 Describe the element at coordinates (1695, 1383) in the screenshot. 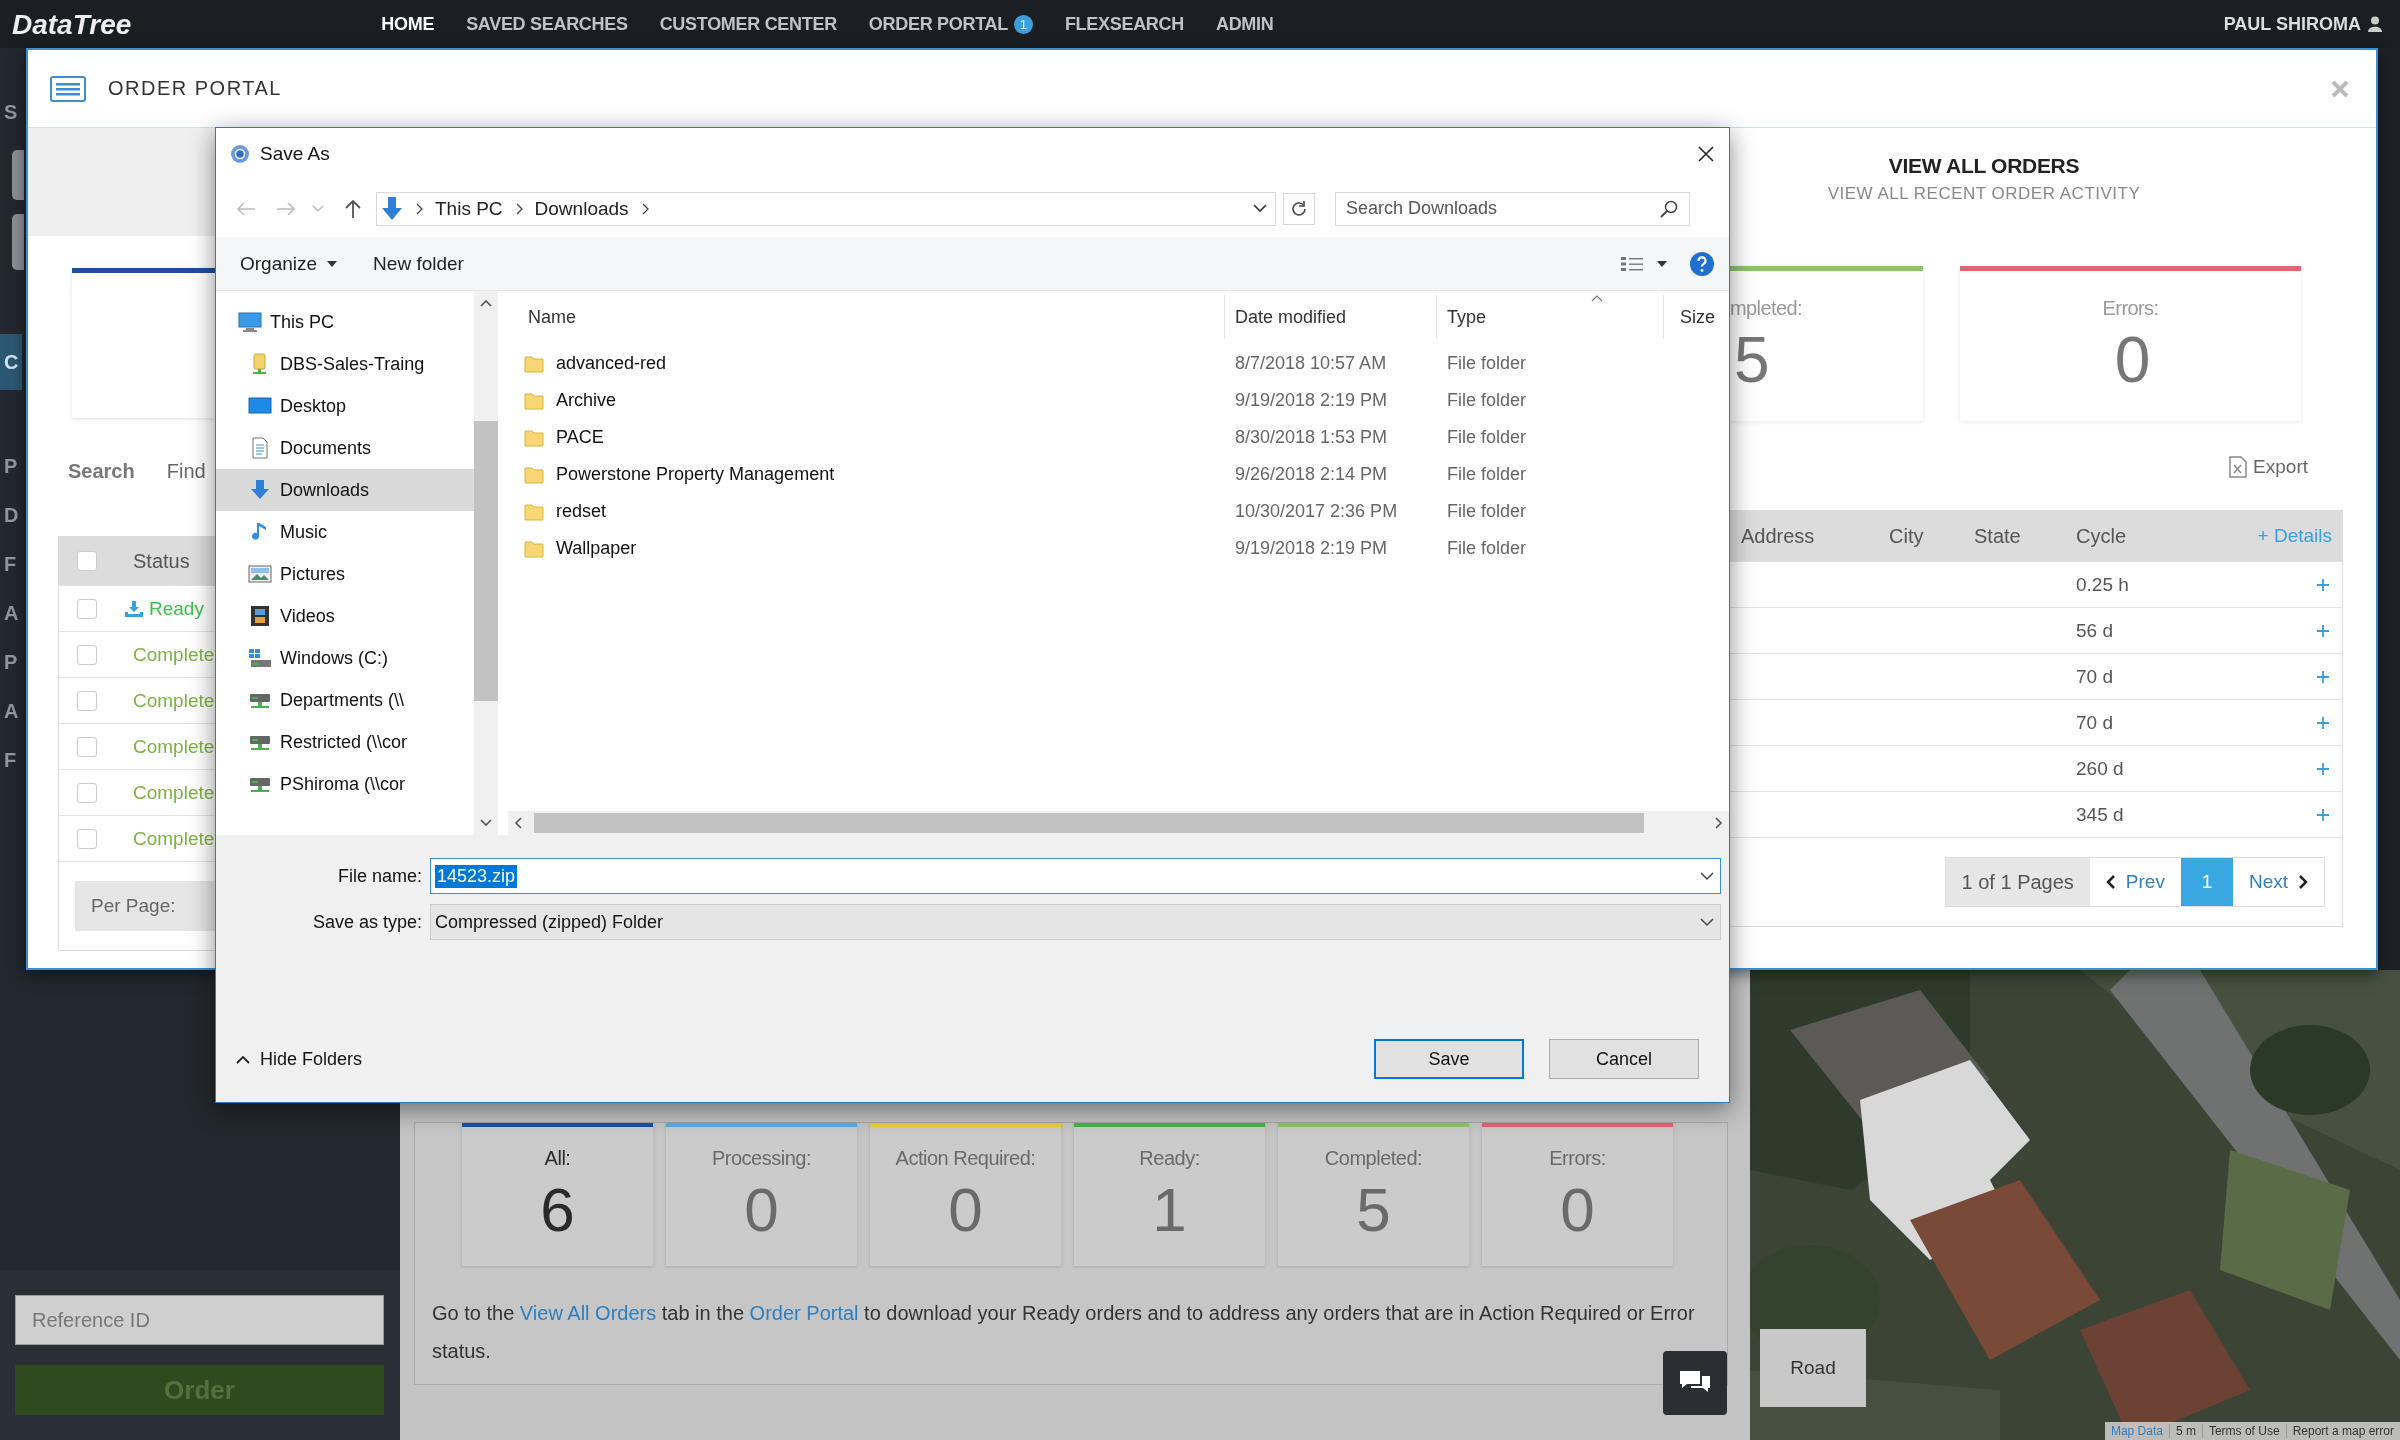

I see `chat-button` at that location.